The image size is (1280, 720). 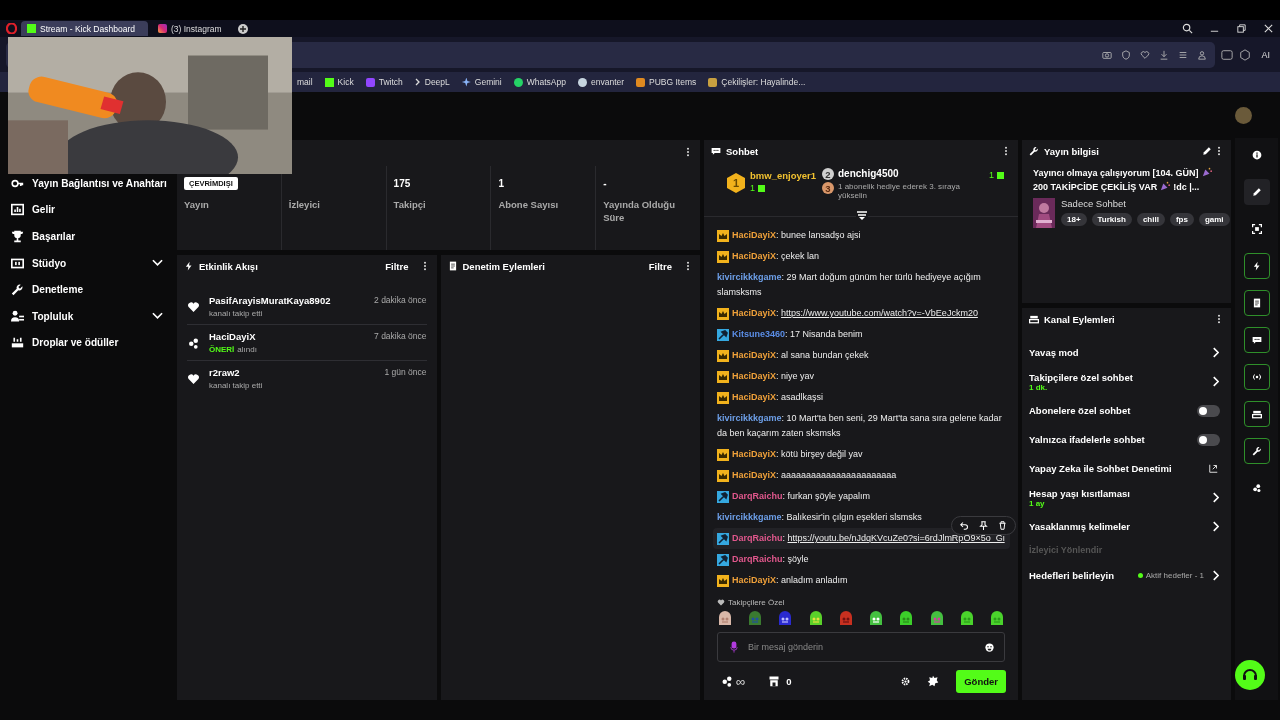 I want to click on sidebar-item: Yayın Bağlantısı ve Anahtarı, so click(x=86, y=183).